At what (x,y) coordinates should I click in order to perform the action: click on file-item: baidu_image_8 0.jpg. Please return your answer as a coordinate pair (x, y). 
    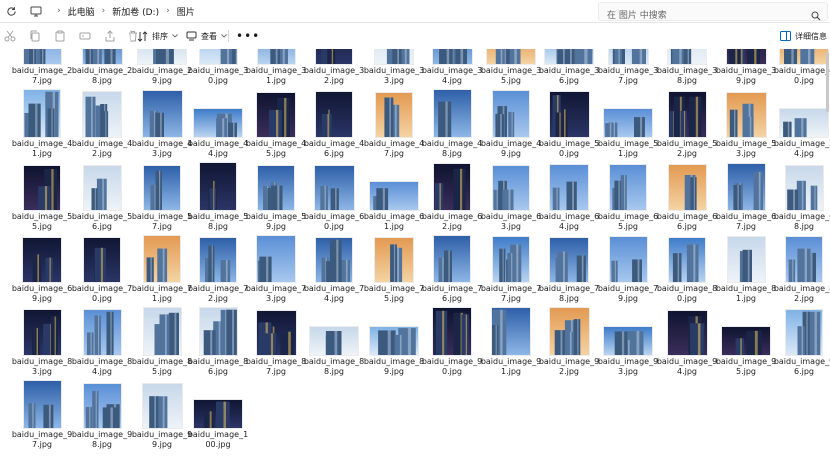
    Looking at the image, I should click on (687, 270).